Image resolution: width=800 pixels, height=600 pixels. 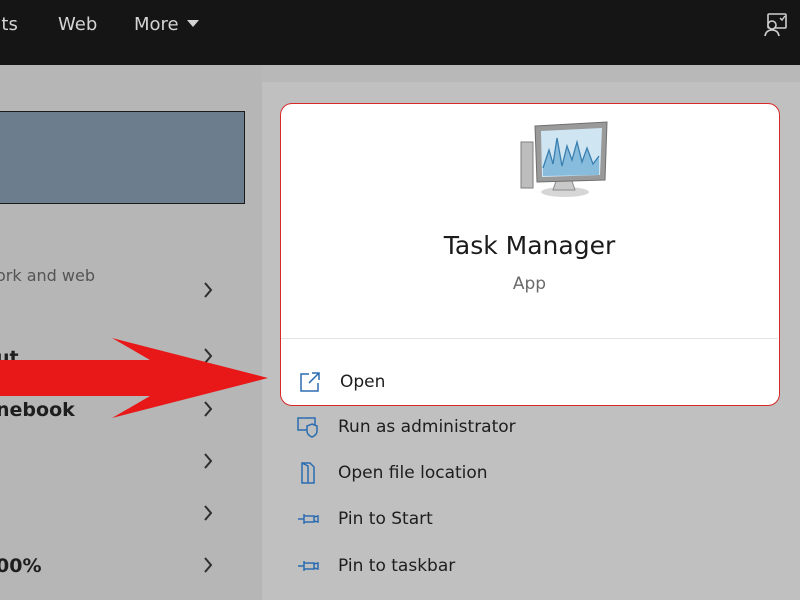 What do you see at coordinates (529, 338) in the screenshot?
I see `divider` at bounding box center [529, 338].